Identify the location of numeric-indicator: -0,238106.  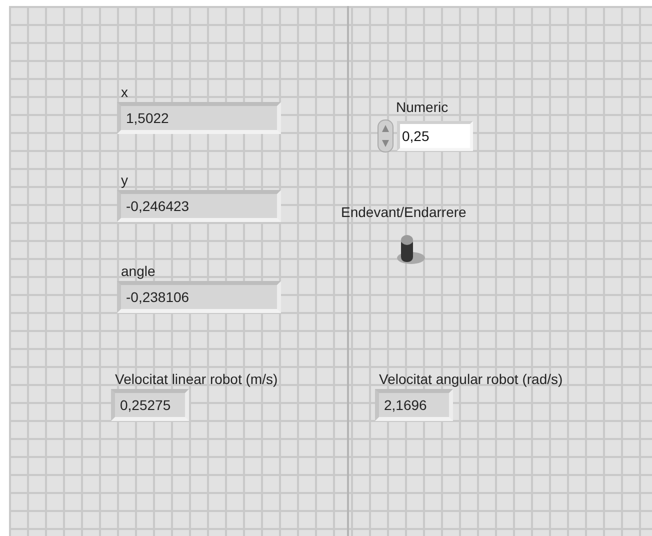
(199, 297).